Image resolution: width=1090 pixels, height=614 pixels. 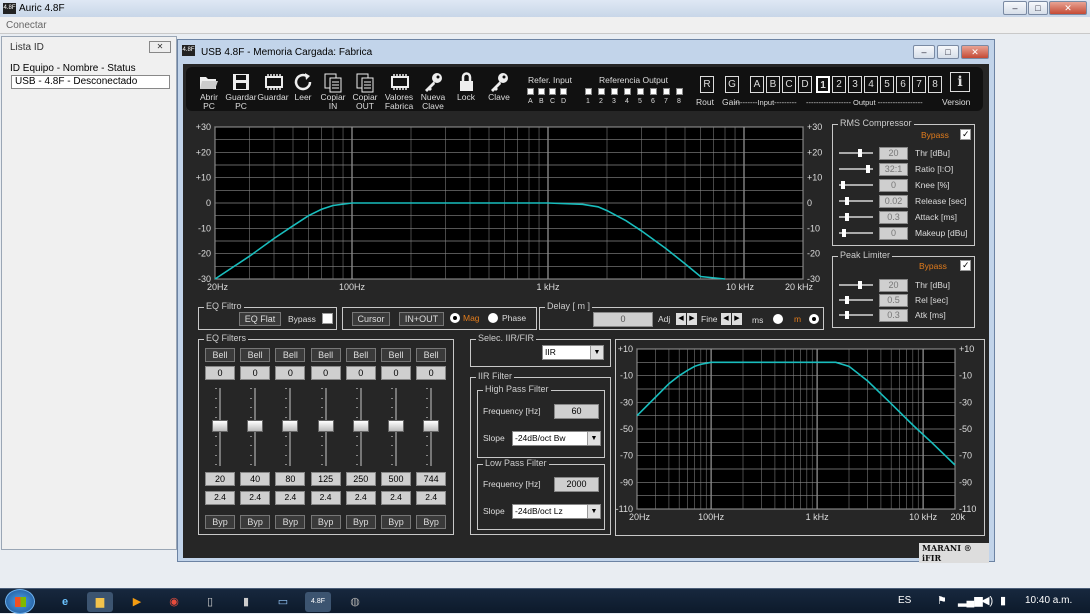 I want to click on eq-flat-button: EQ Flat, so click(x=260, y=319).